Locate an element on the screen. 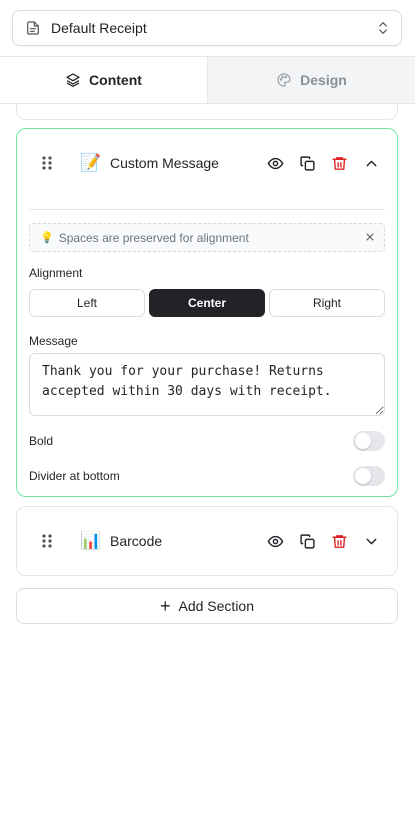 The height and width of the screenshot is (823, 415). tab-content: Content is located at coordinates (103, 80).